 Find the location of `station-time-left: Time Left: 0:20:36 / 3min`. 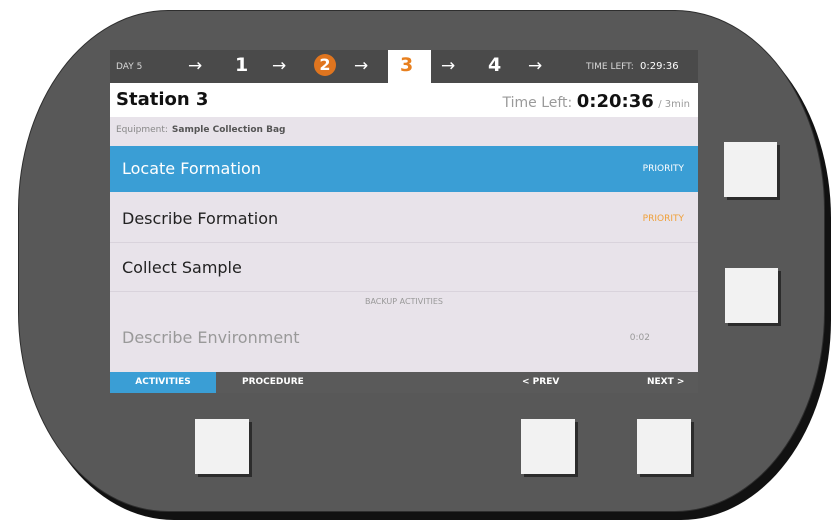

station-time-left: Time Left: 0:20:36 / 3min is located at coordinates (597, 101).